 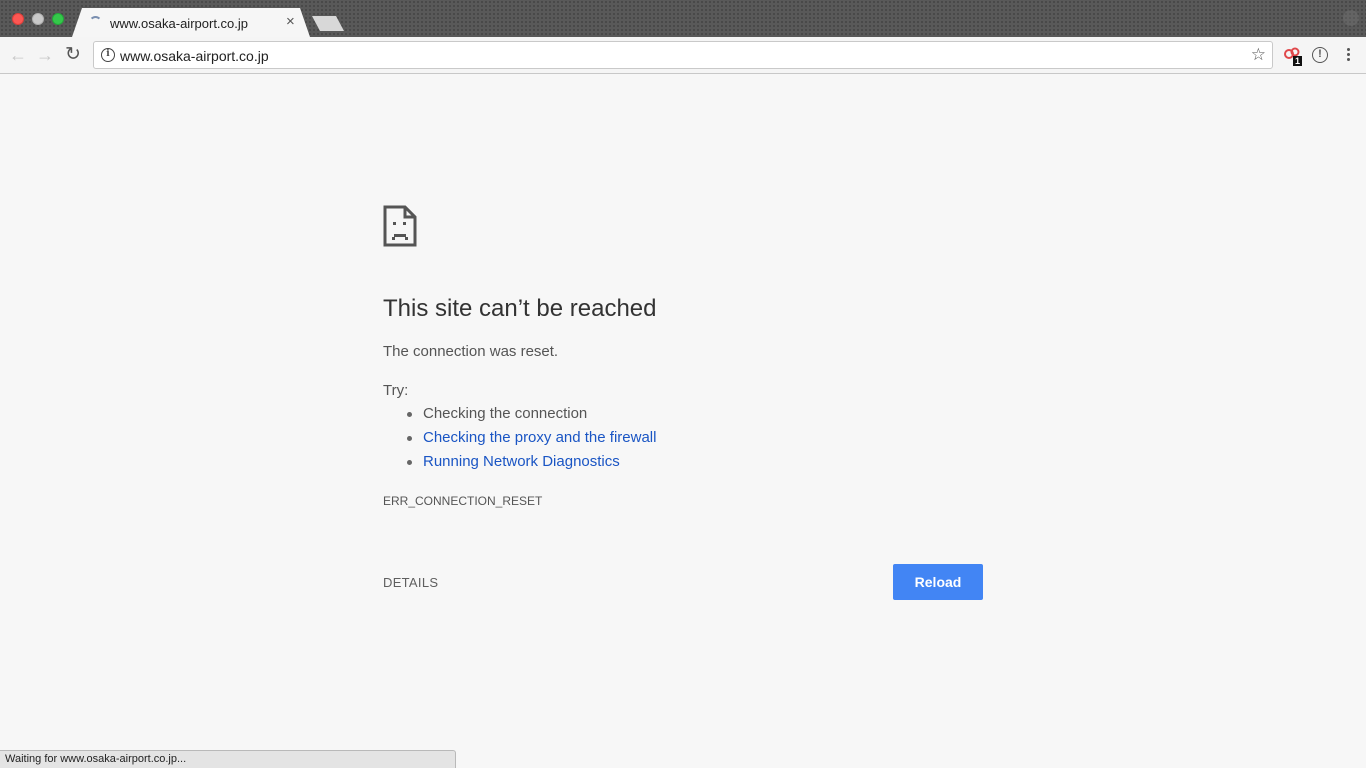 I want to click on tab-title: www.osaka-airport.co.jp, so click(x=179, y=23).